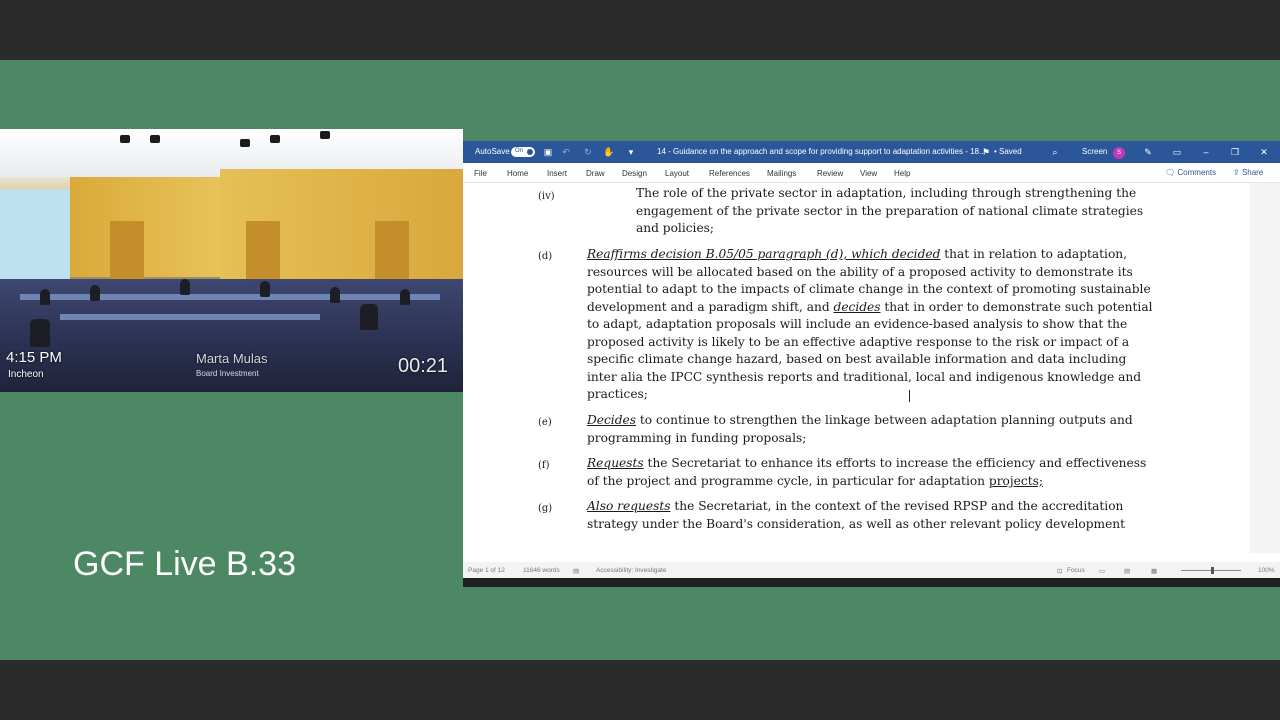 This screenshot has height=720, width=1280. What do you see at coordinates (857, 306) in the screenshot?
I see `decides-keyword: decides` at bounding box center [857, 306].